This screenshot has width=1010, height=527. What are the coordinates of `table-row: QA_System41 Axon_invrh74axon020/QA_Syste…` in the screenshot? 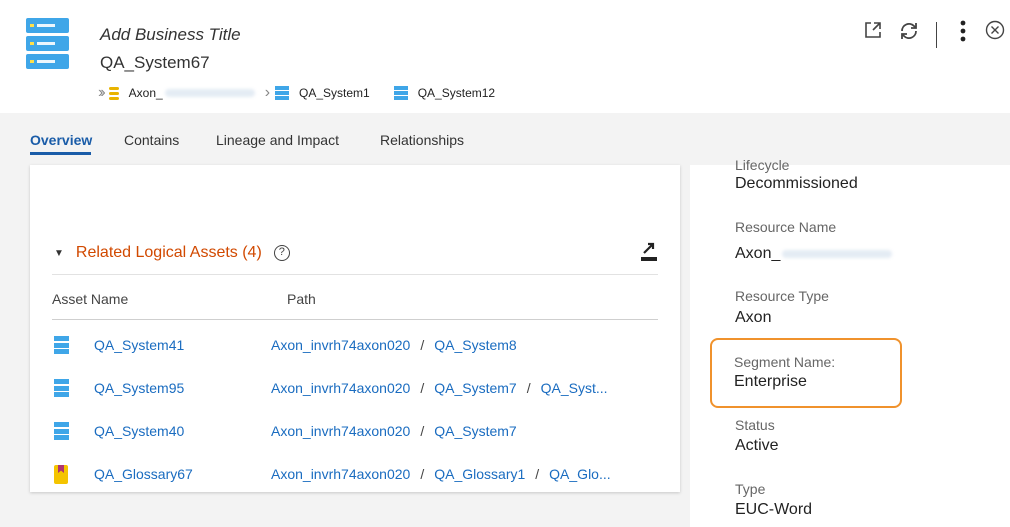 It's located at (355, 353).